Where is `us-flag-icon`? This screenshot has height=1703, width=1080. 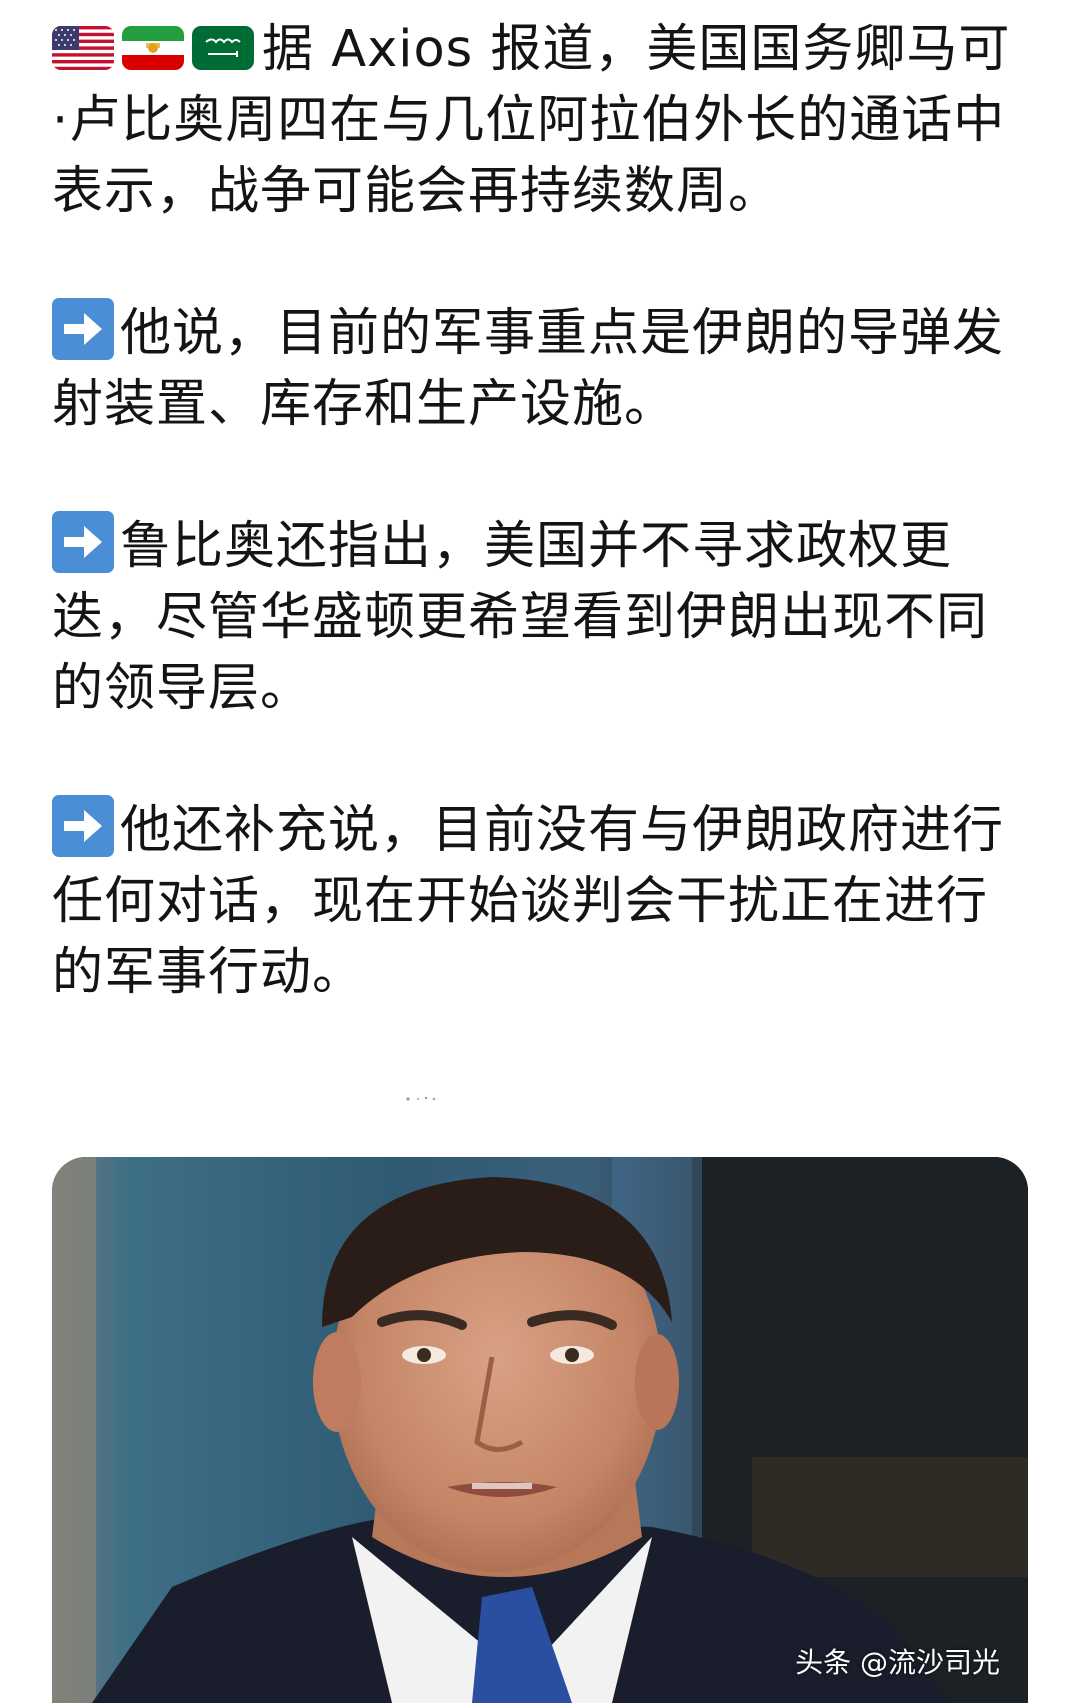
us-flag-icon is located at coordinates (83, 48).